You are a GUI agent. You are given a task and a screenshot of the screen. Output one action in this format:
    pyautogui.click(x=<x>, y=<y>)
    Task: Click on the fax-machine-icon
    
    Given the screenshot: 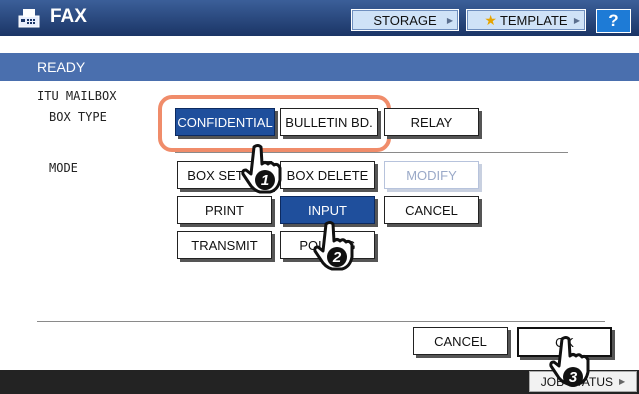 What is the action you would take?
    pyautogui.click(x=29, y=18)
    